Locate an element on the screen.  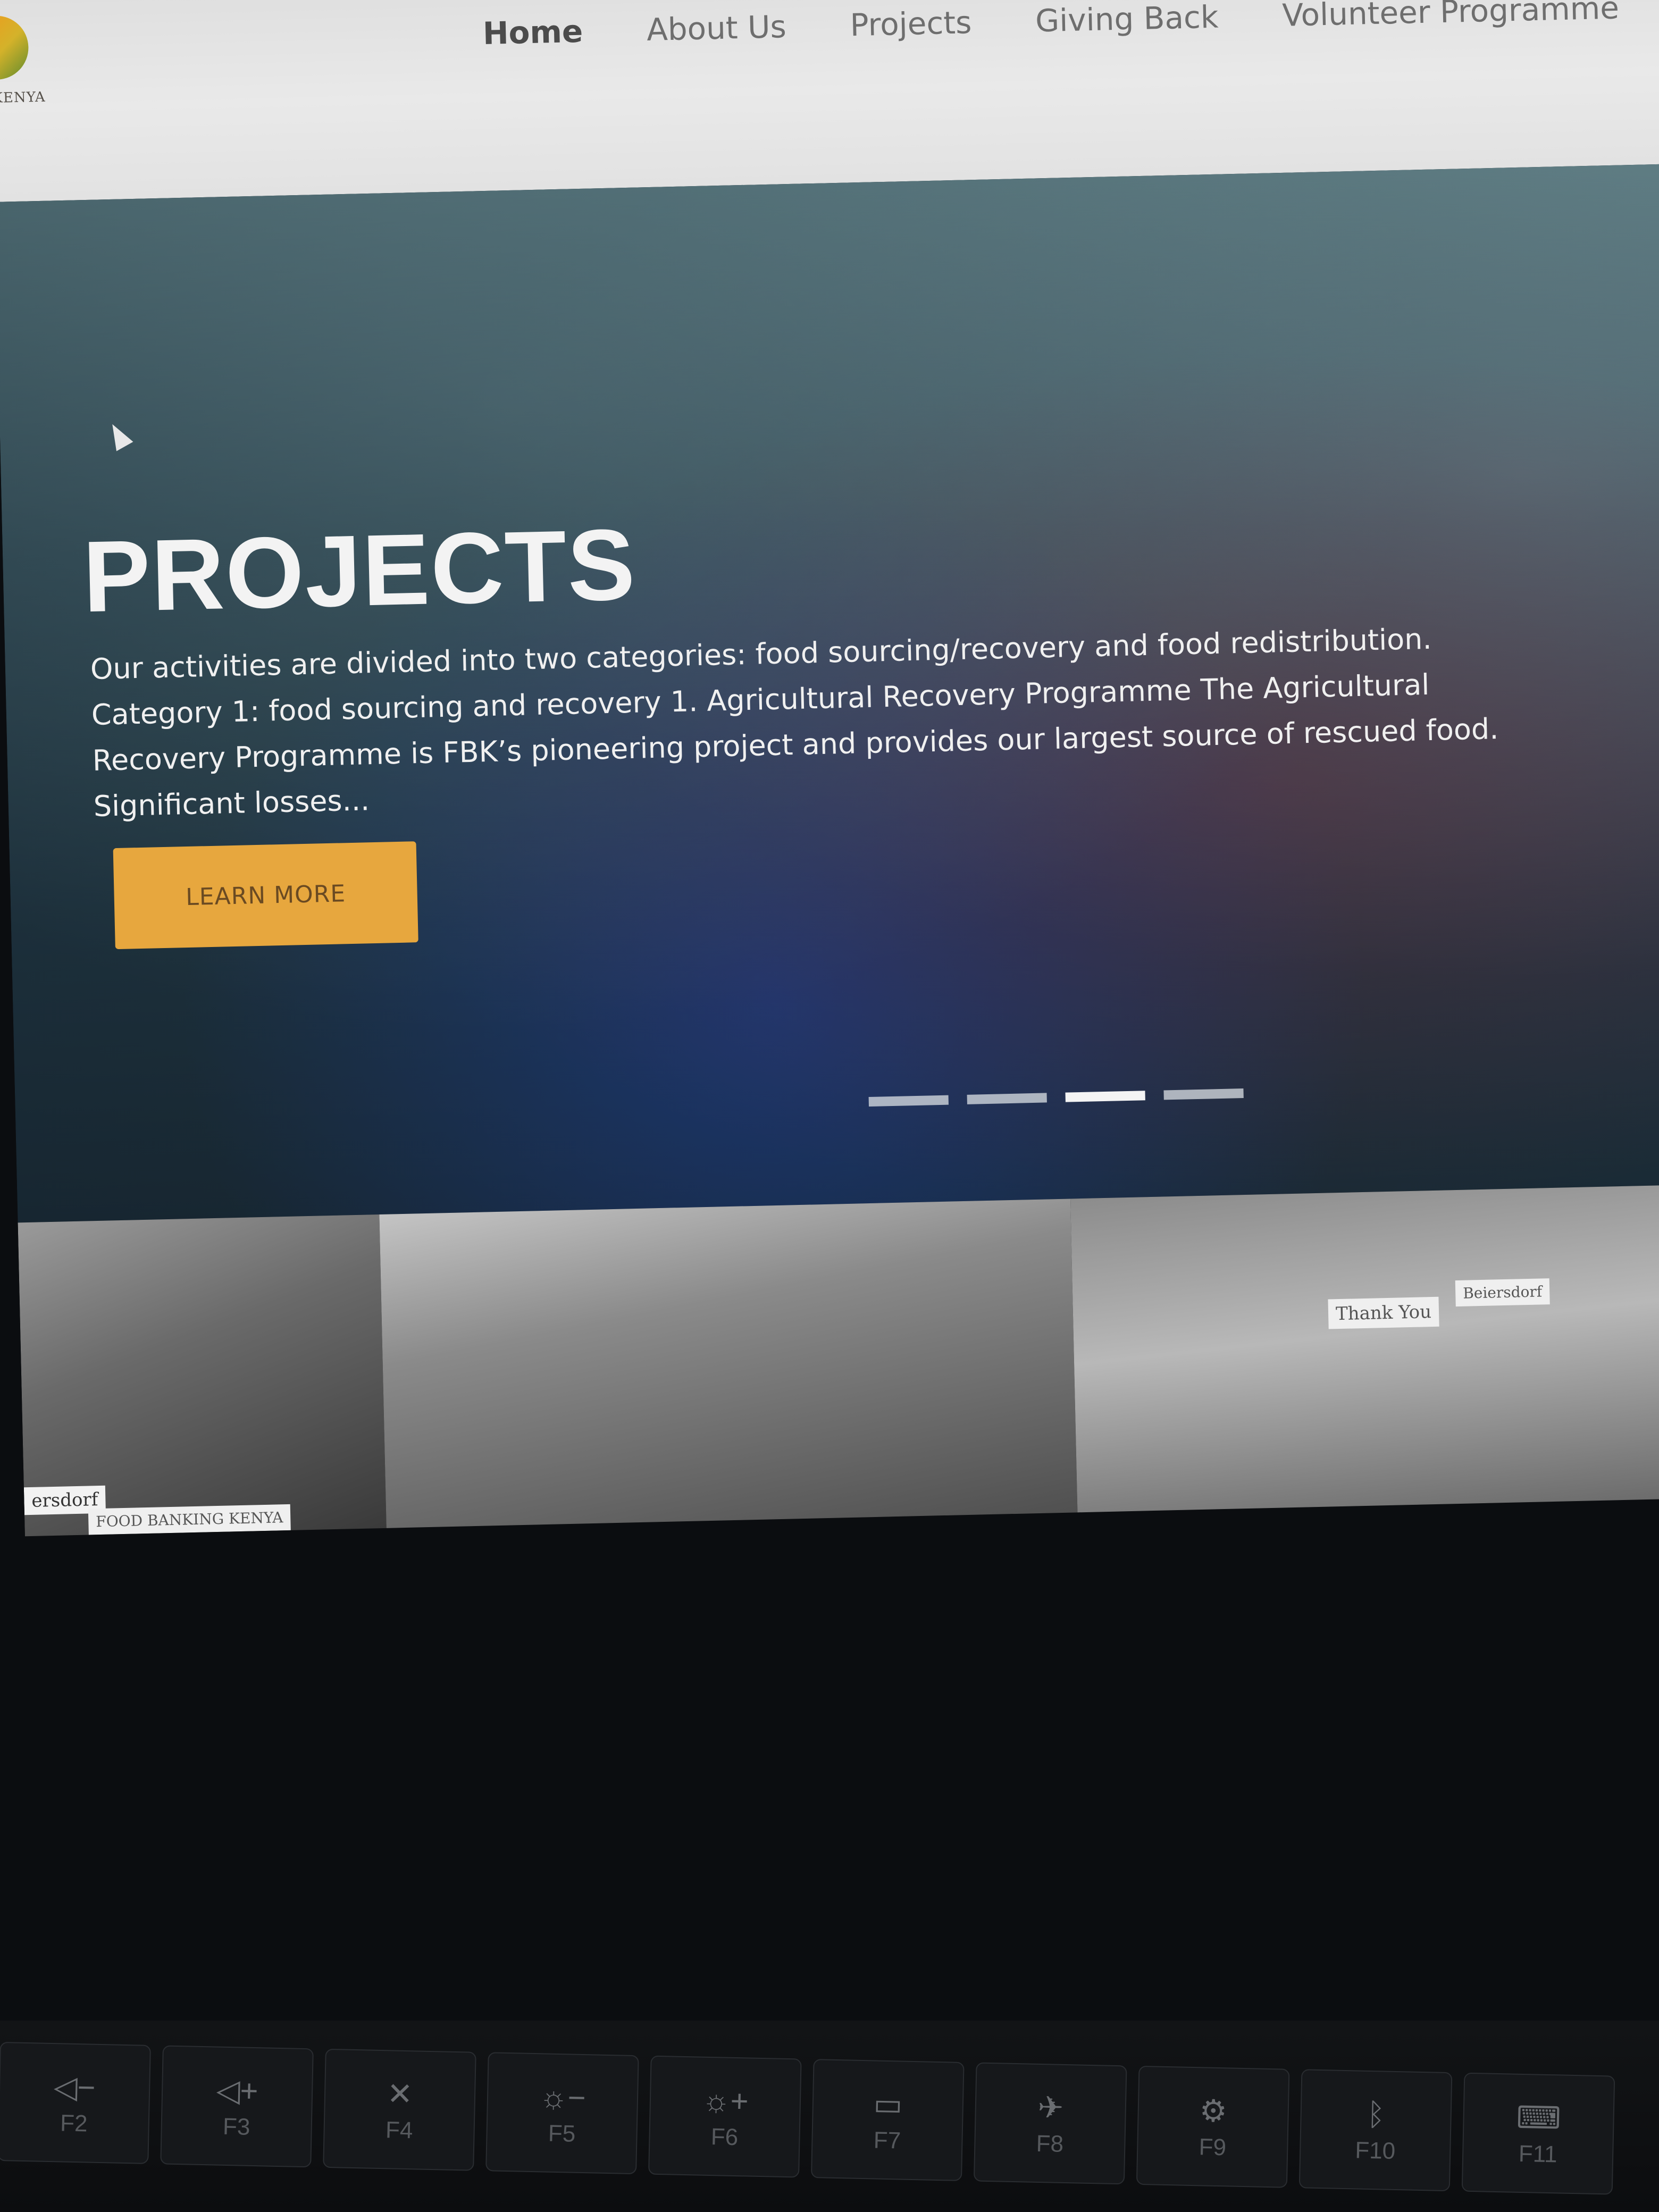
nav-item-projects: Projects is located at coordinates (911, 23).